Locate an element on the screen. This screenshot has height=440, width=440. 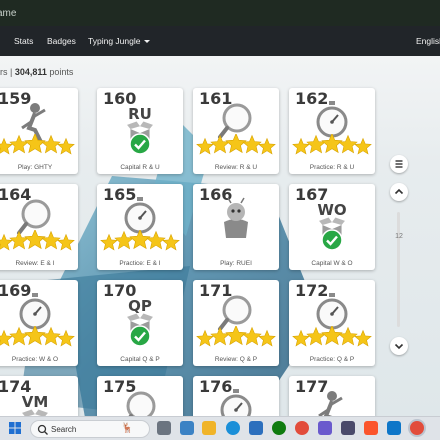
lesson-caption: Capital Q & P is located at coordinates (140, 359).